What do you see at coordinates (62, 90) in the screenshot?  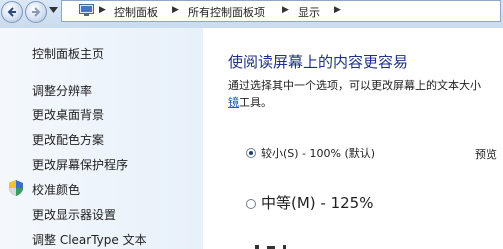 I see `sidebar-item-adjust-resolution: 调整分辨率` at bounding box center [62, 90].